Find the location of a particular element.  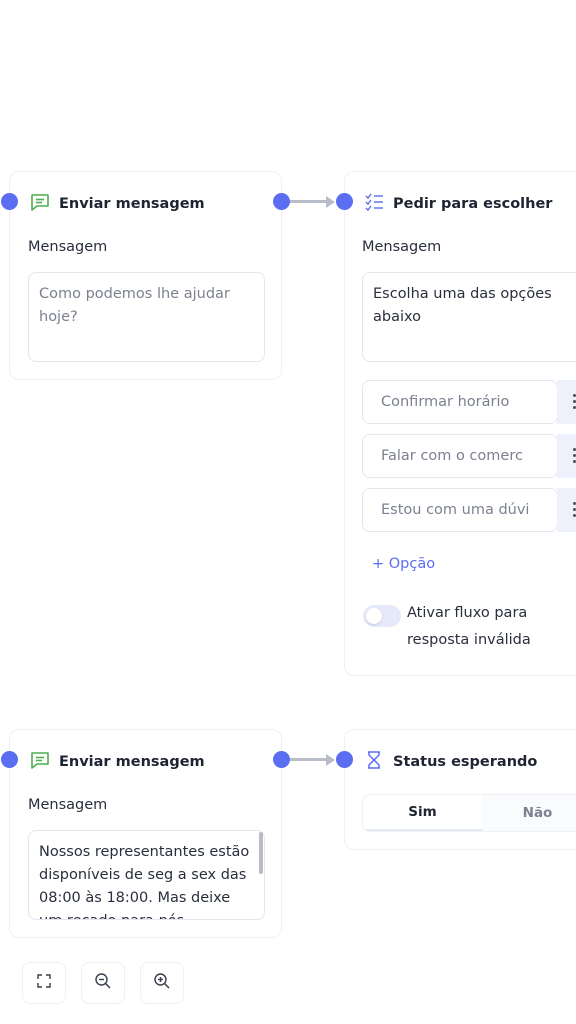

zoom-out-icon is located at coordinates (103, 983).